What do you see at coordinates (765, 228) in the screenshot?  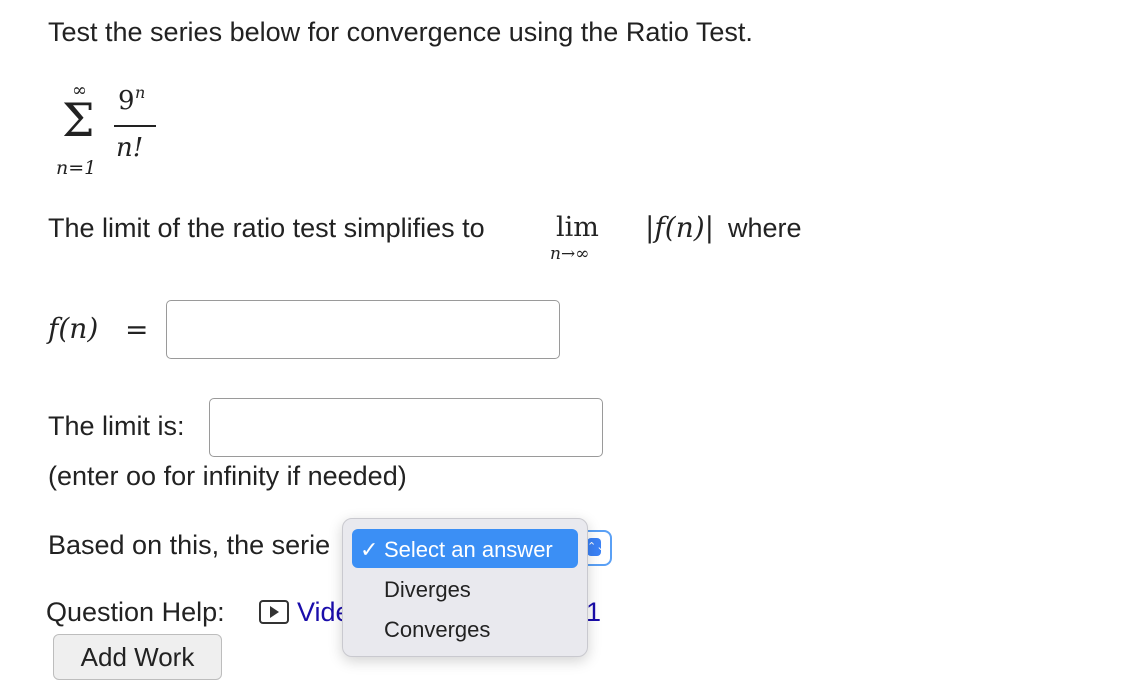 I see `limit-sentence-trail: where` at bounding box center [765, 228].